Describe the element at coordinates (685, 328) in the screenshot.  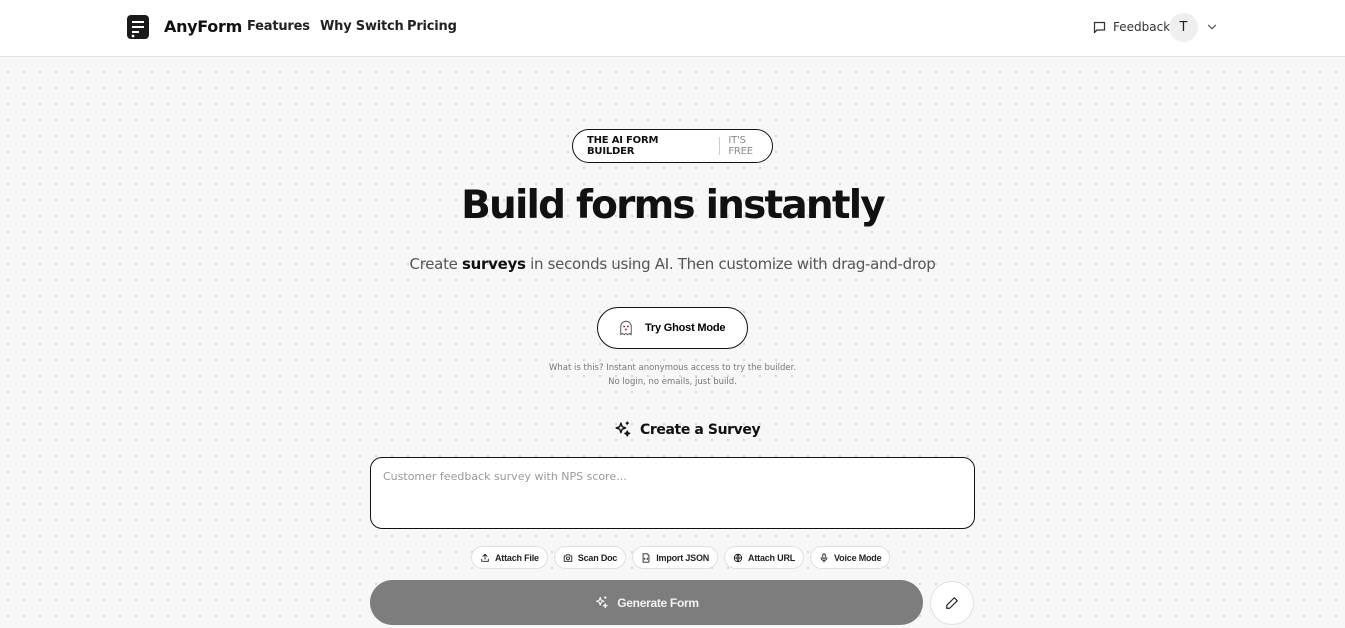
I see `ghost-button-label: Try Ghost Mode` at that location.